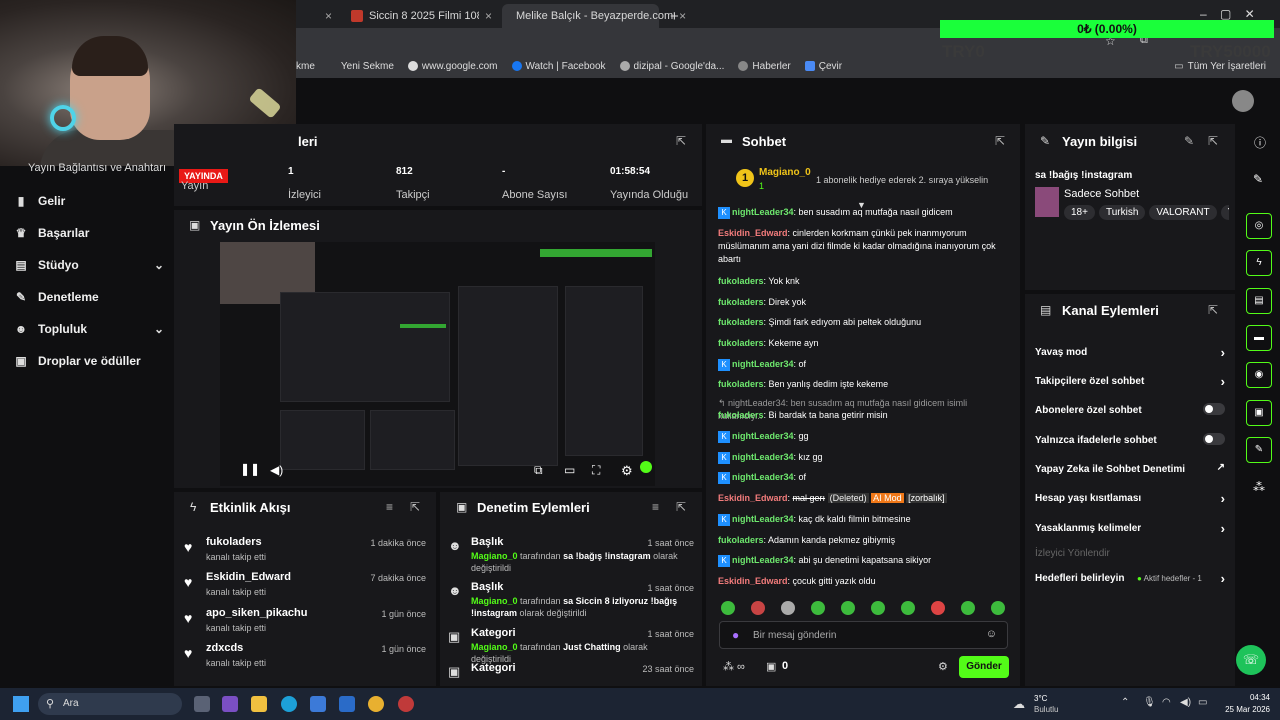 This screenshot has width=1280, height=720. What do you see at coordinates (785, 172) in the screenshot?
I see `pinned-user: Magiano_0` at bounding box center [785, 172].